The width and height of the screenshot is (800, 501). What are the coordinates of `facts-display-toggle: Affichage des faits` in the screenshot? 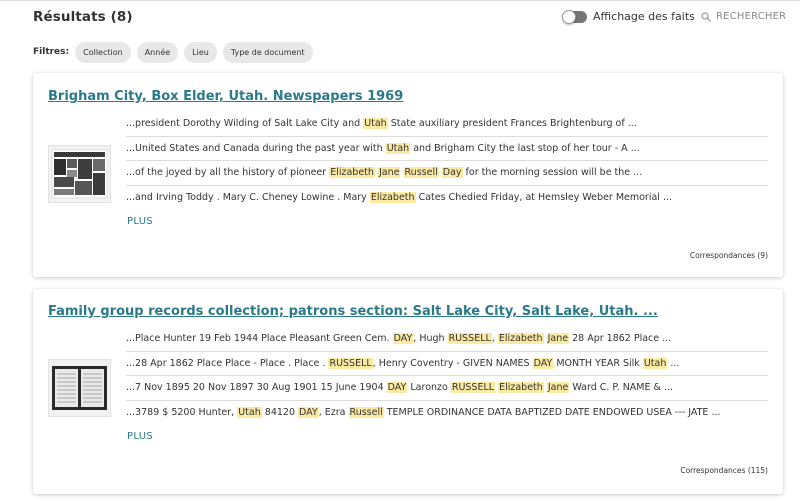 It's located at (628, 16).